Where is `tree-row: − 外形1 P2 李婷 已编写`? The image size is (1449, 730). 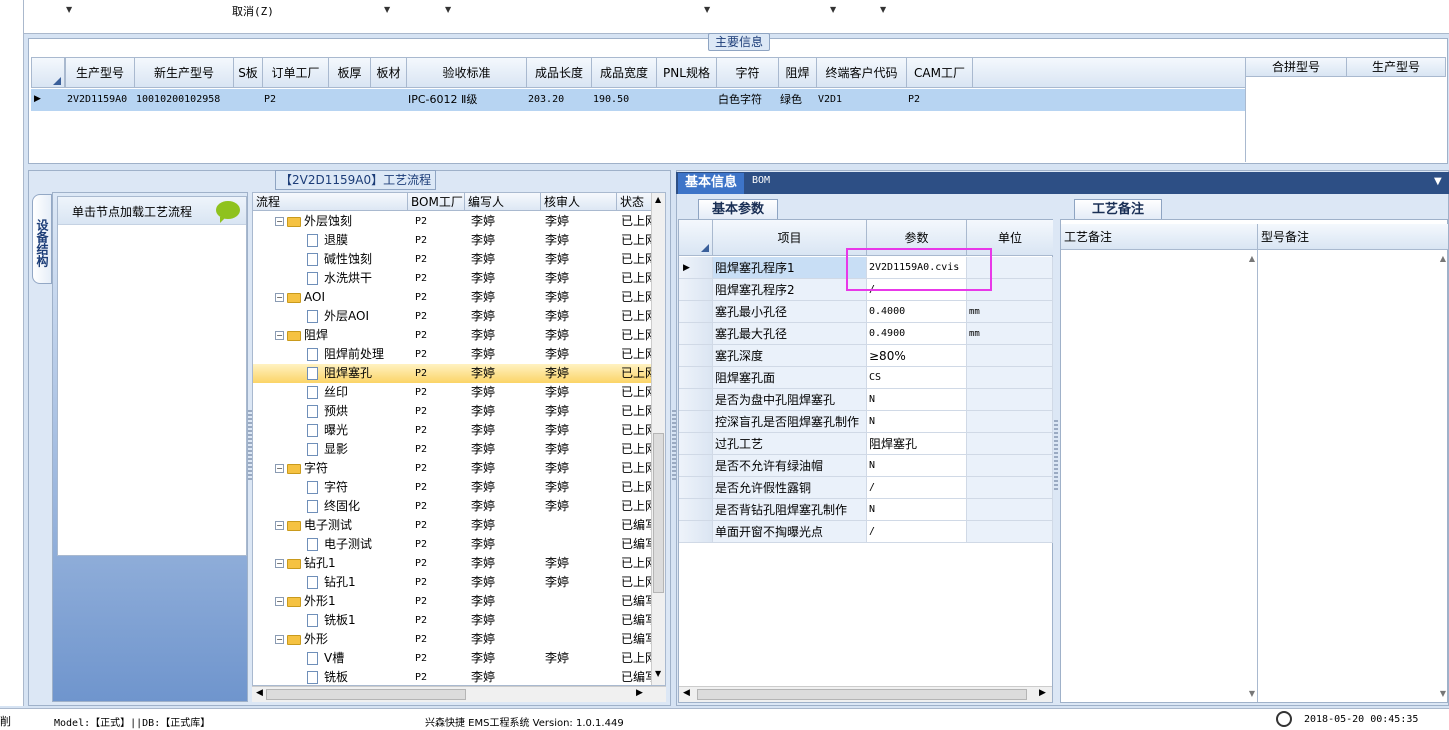
tree-row: − 外形1 P2 李婷 已编写 is located at coordinates (452, 601).